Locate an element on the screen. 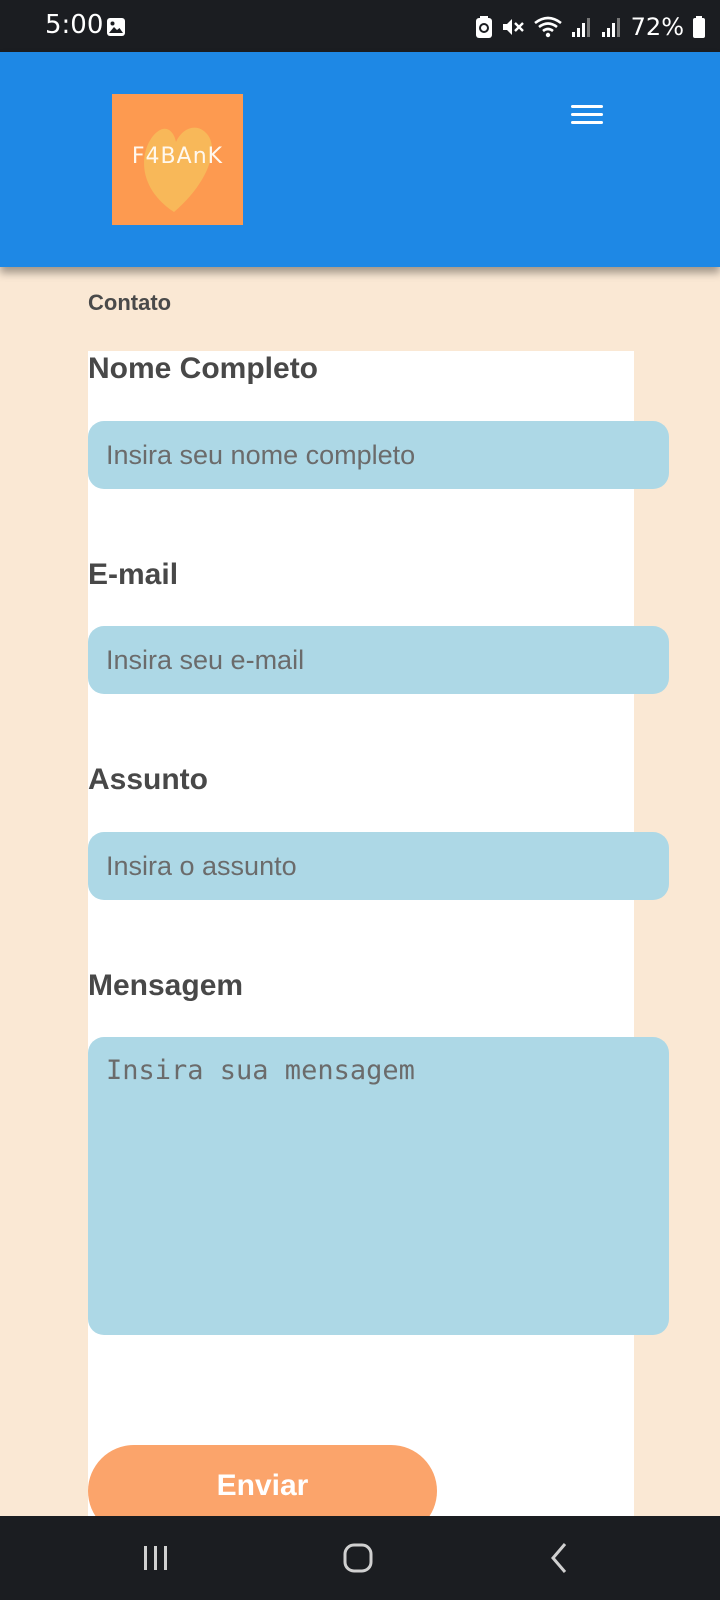 The width and height of the screenshot is (720, 1600). recents-icon is located at coordinates (156, 1558).